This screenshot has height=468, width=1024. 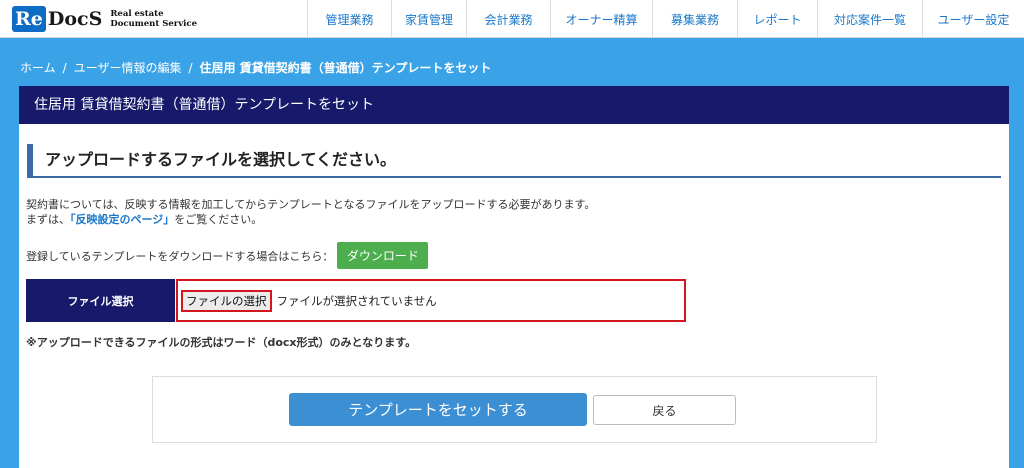 What do you see at coordinates (128, 68) in the screenshot?
I see `breadcrumb-user-edit: ユーザー情報の編集` at bounding box center [128, 68].